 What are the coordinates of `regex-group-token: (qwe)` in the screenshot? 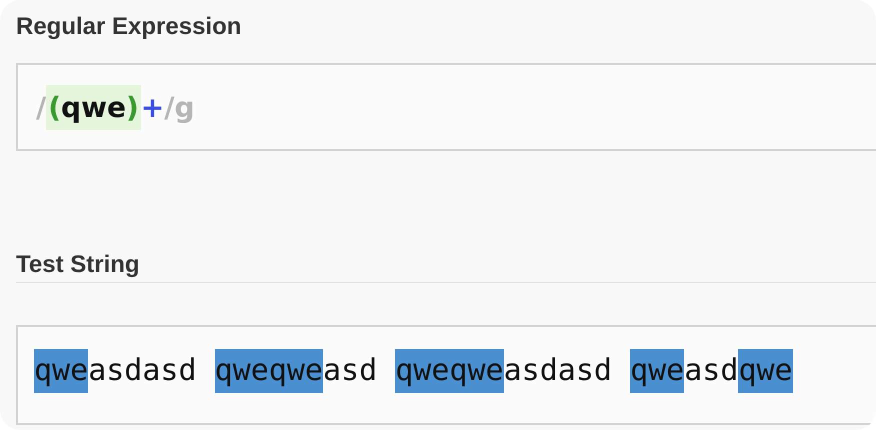 It's located at (93, 107).